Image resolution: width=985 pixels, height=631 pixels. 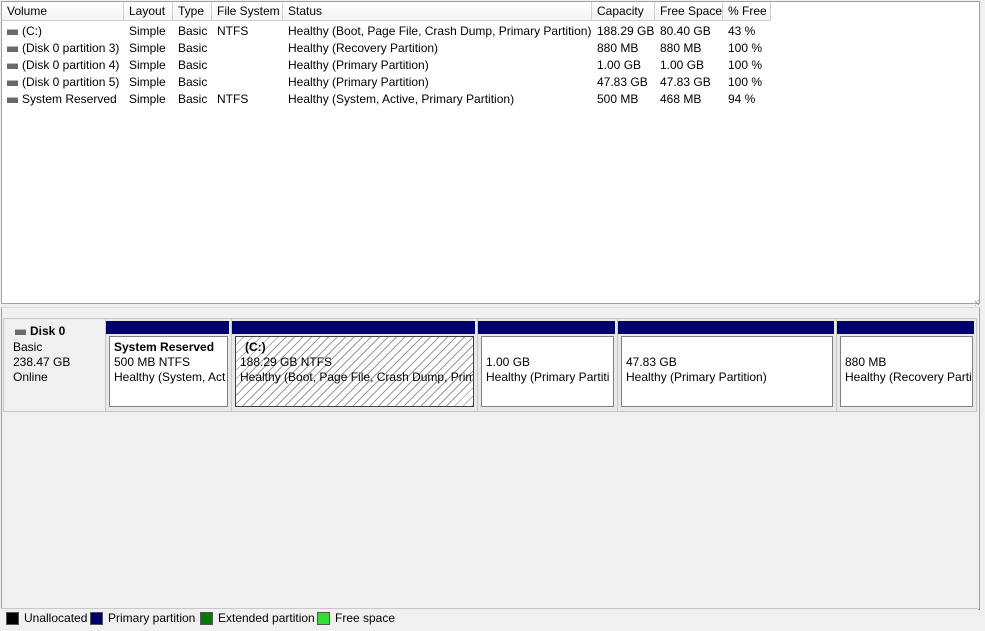 What do you see at coordinates (63, 11) in the screenshot?
I see `column-header-volume: Volume` at bounding box center [63, 11].